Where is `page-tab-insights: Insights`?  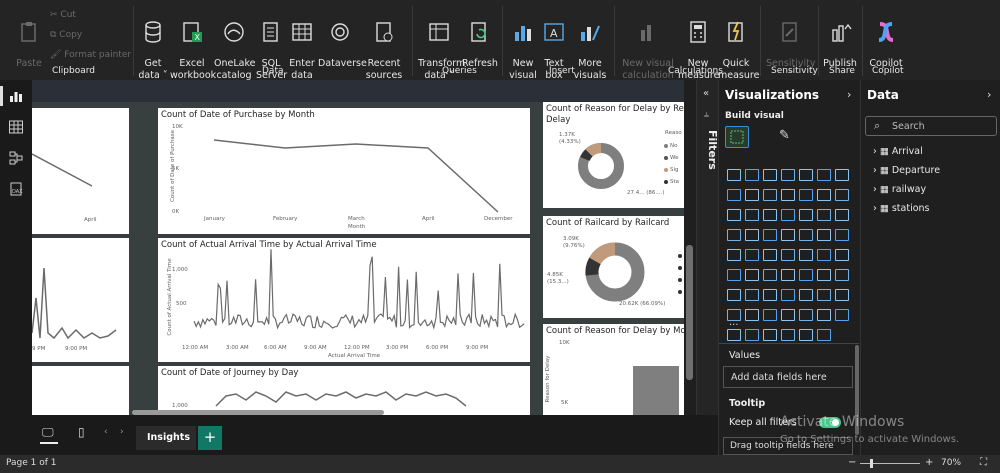 page-tab-insights: Insights is located at coordinates (166, 438).